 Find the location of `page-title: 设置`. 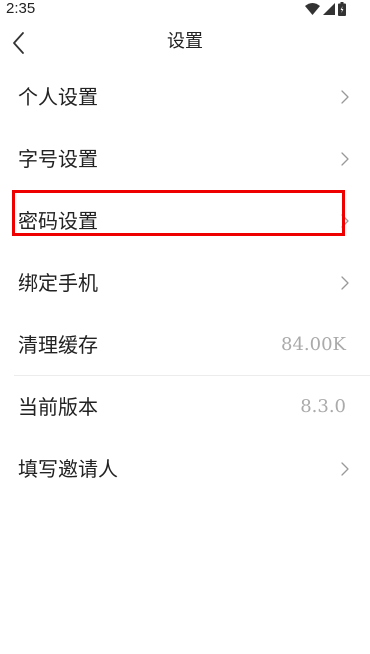

page-title: 设置 is located at coordinates (185, 41).